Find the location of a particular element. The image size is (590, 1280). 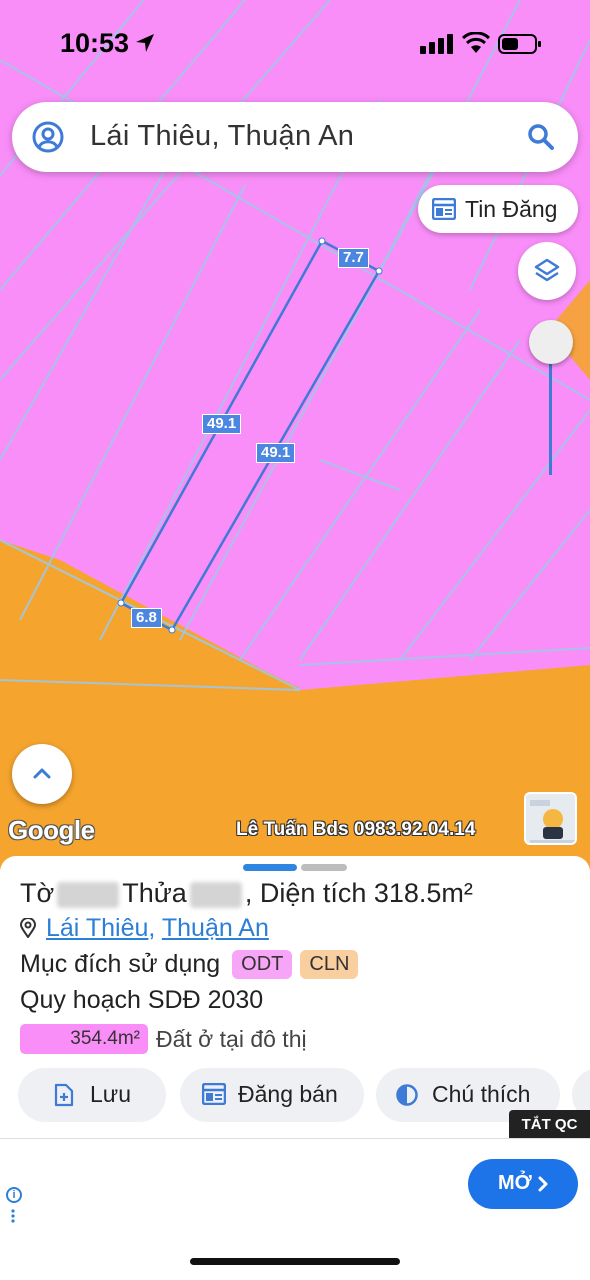

ward-link: Lái Thiêu is located at coordinates (97, 928).